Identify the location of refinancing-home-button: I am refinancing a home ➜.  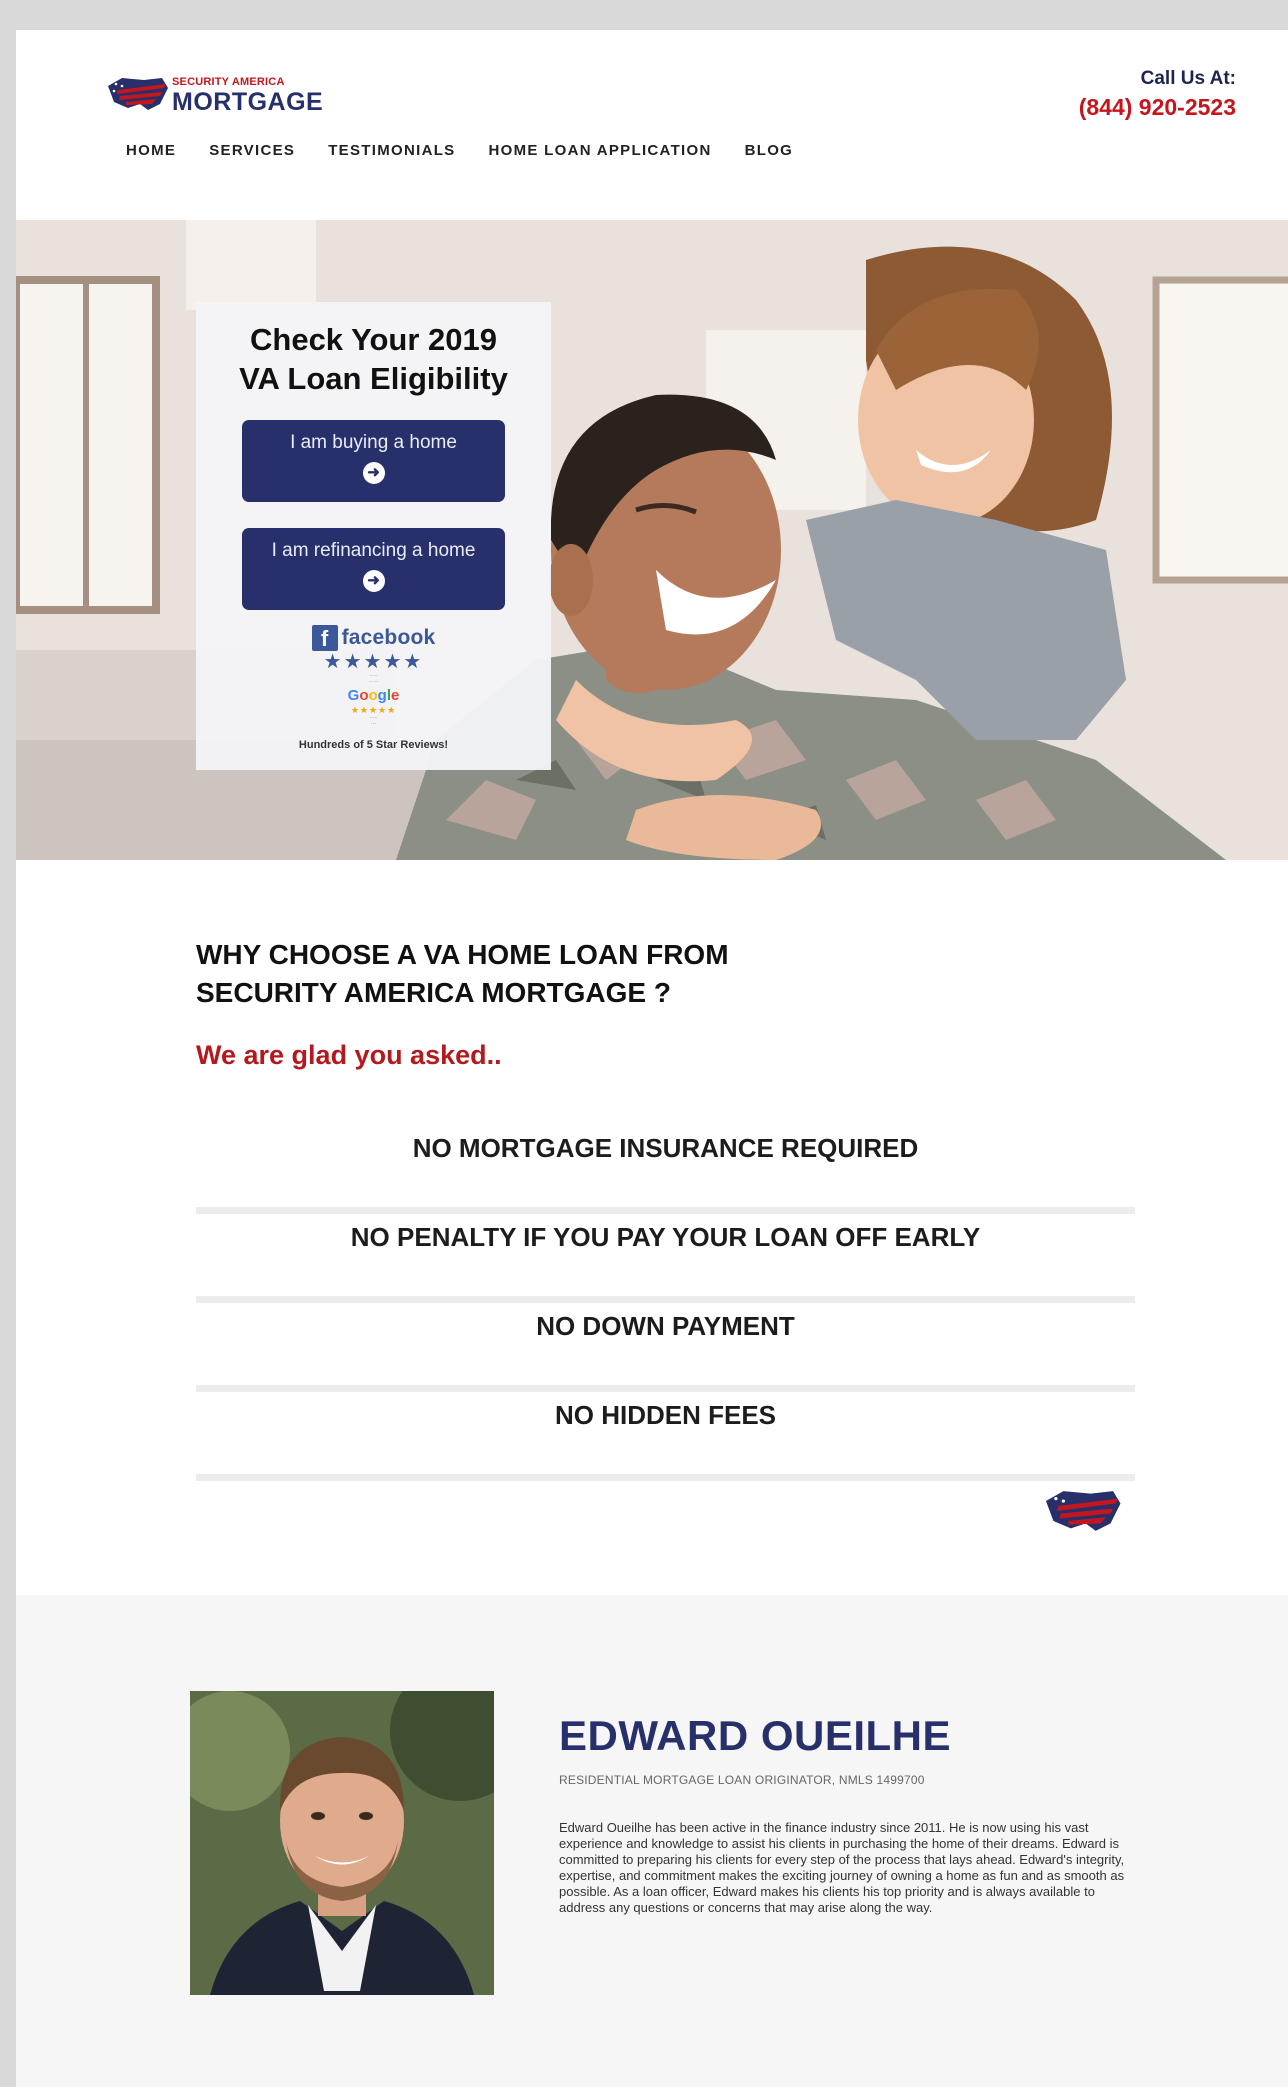
(373, 569).